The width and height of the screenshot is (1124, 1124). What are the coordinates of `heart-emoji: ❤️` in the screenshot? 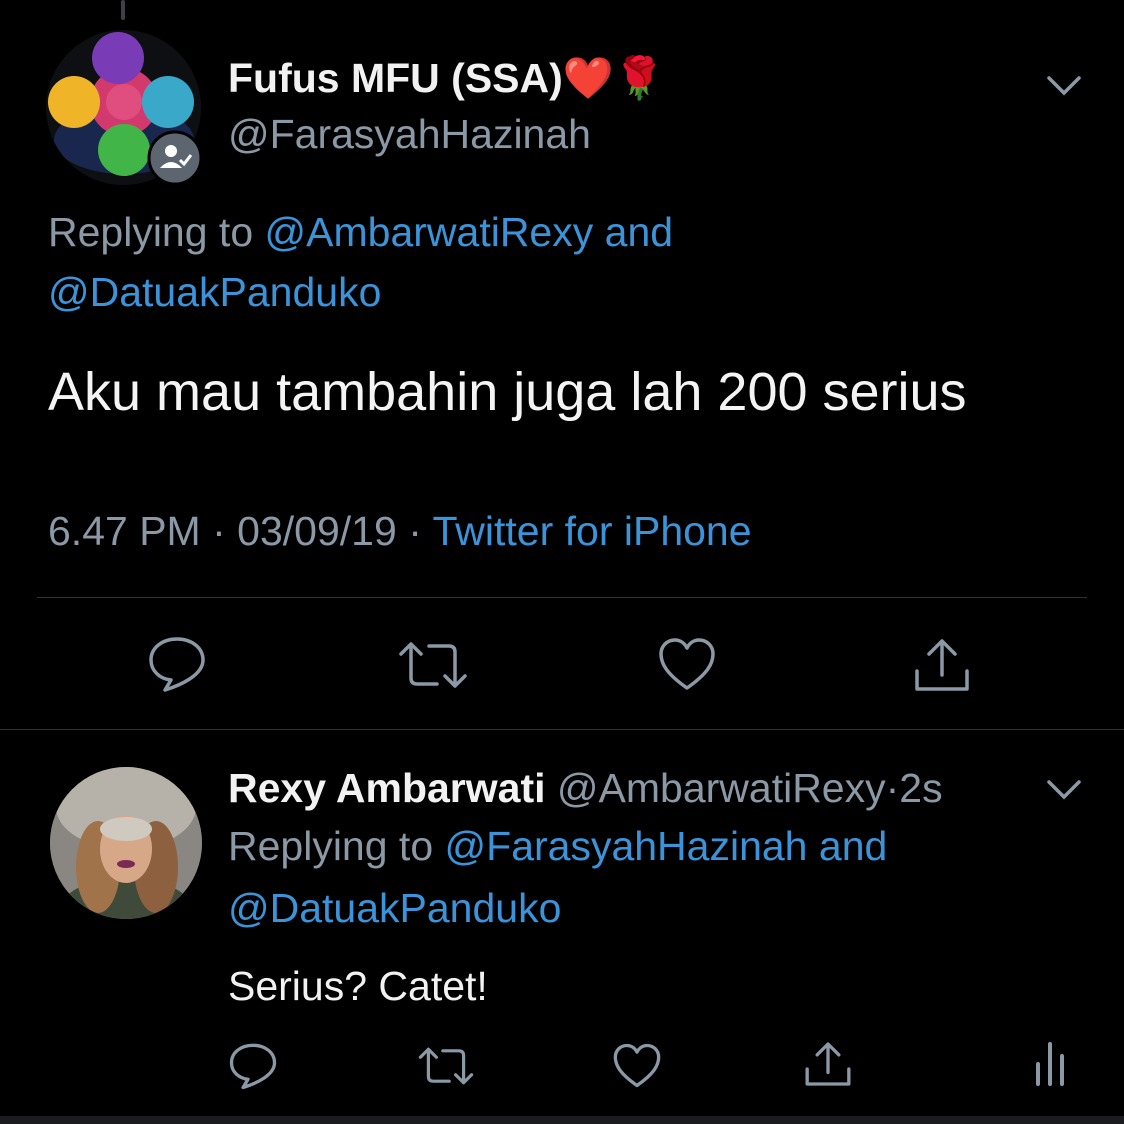 It's located at (588, 78).